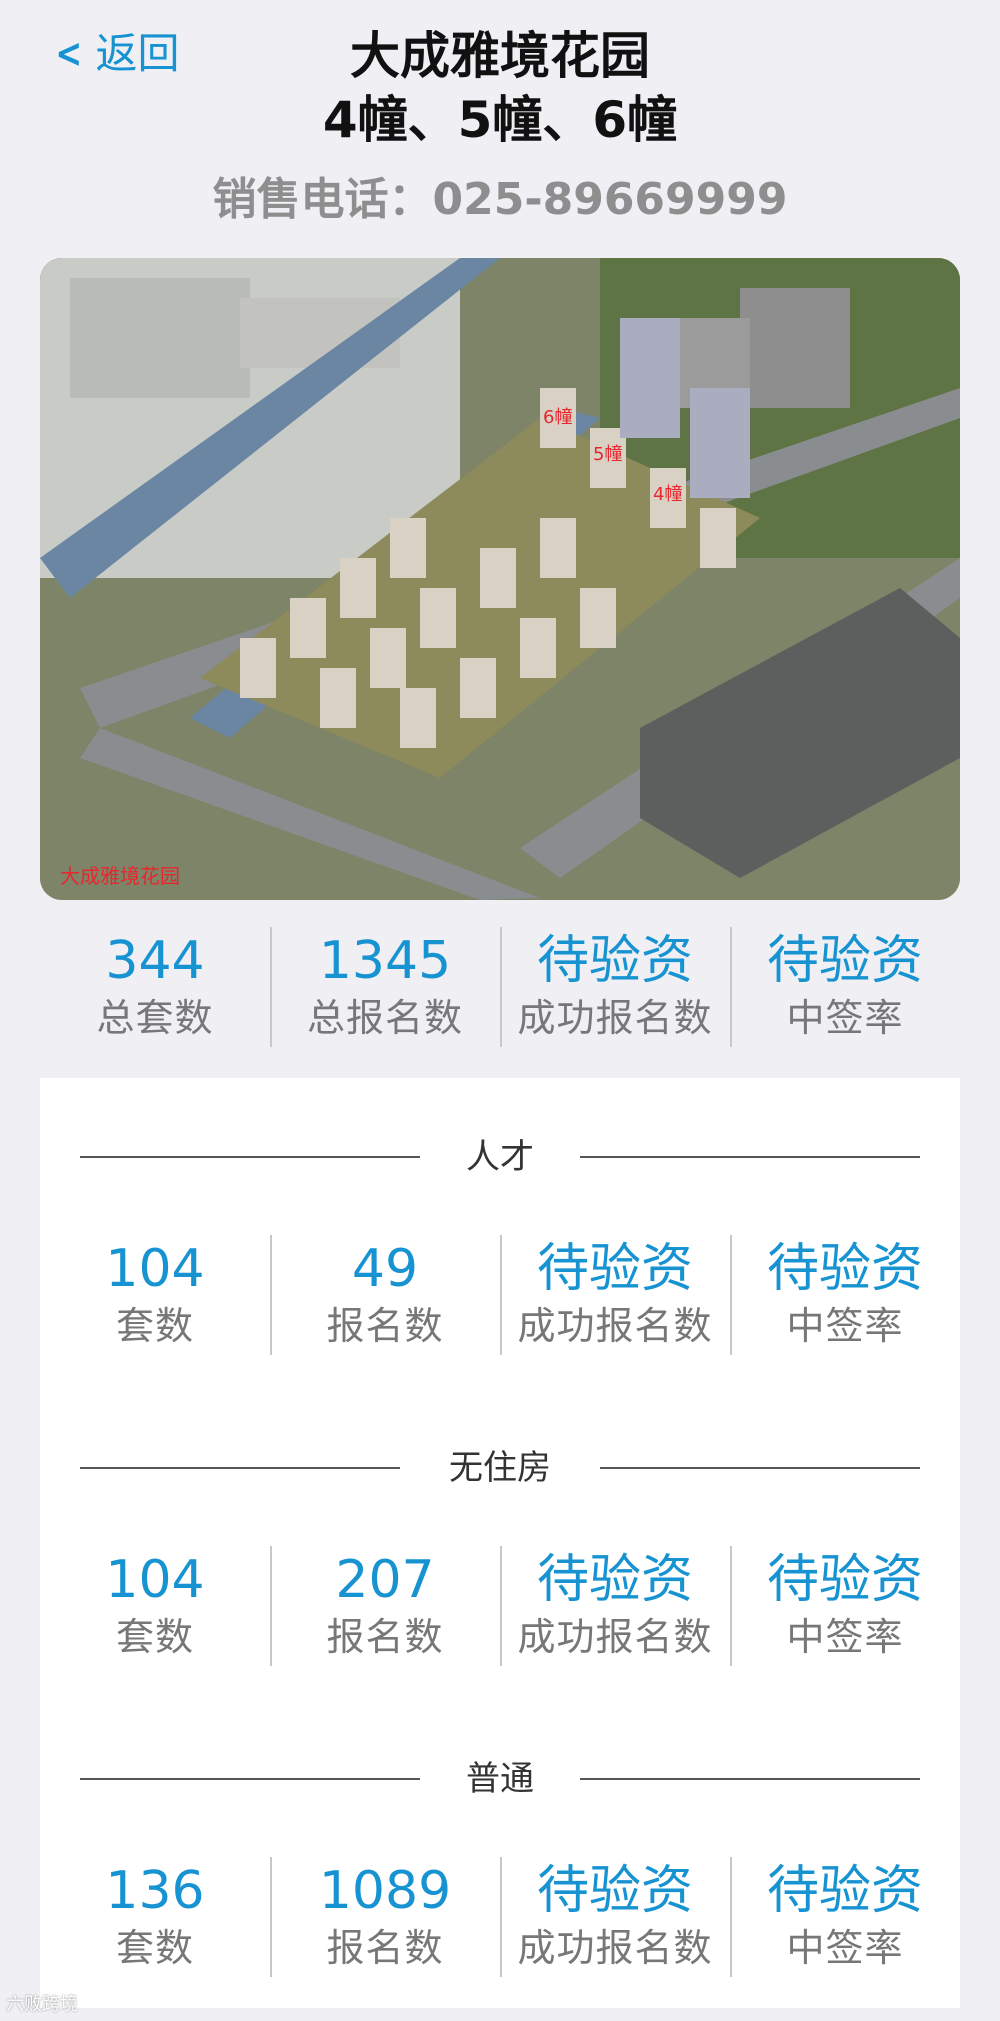  I want to click on stat-value: 207, so click(385, 1580).